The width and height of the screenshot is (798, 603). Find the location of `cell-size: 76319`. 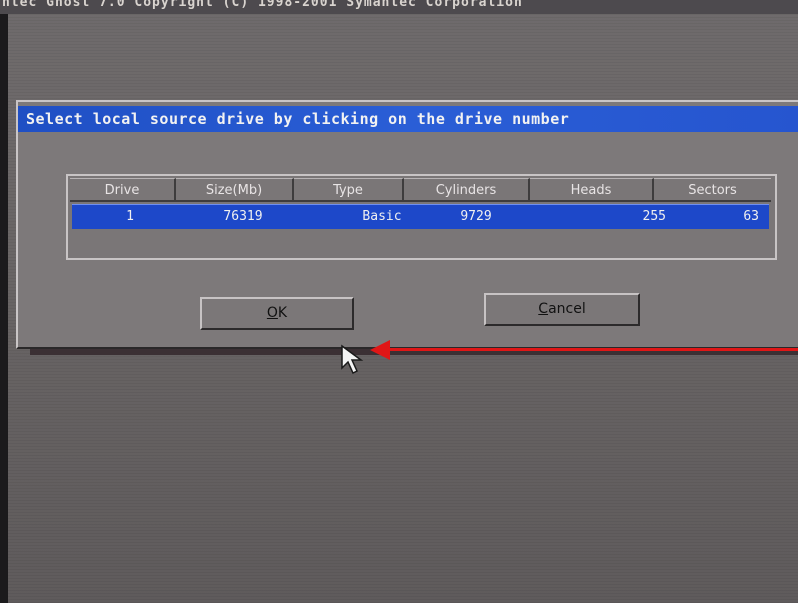

cell-size: 76319 is located at coordinates (243, 216).